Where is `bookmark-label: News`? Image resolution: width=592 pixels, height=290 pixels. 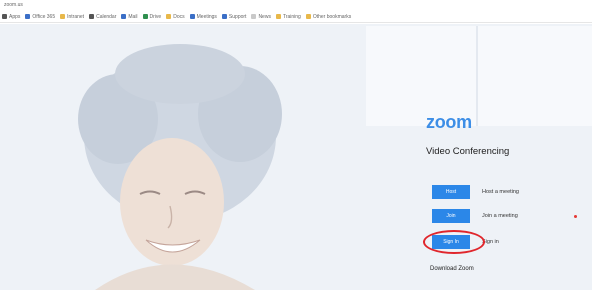 bookmark-label: News is located at coordinates (264, 16).